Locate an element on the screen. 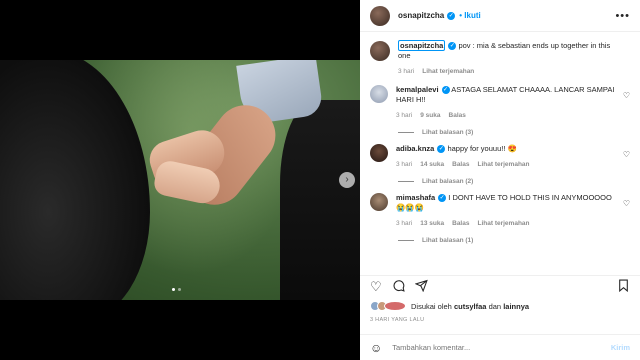  likes-summary: Disukai oleh cutsylfaa dan lainnya is located at coordinates (449, 306).